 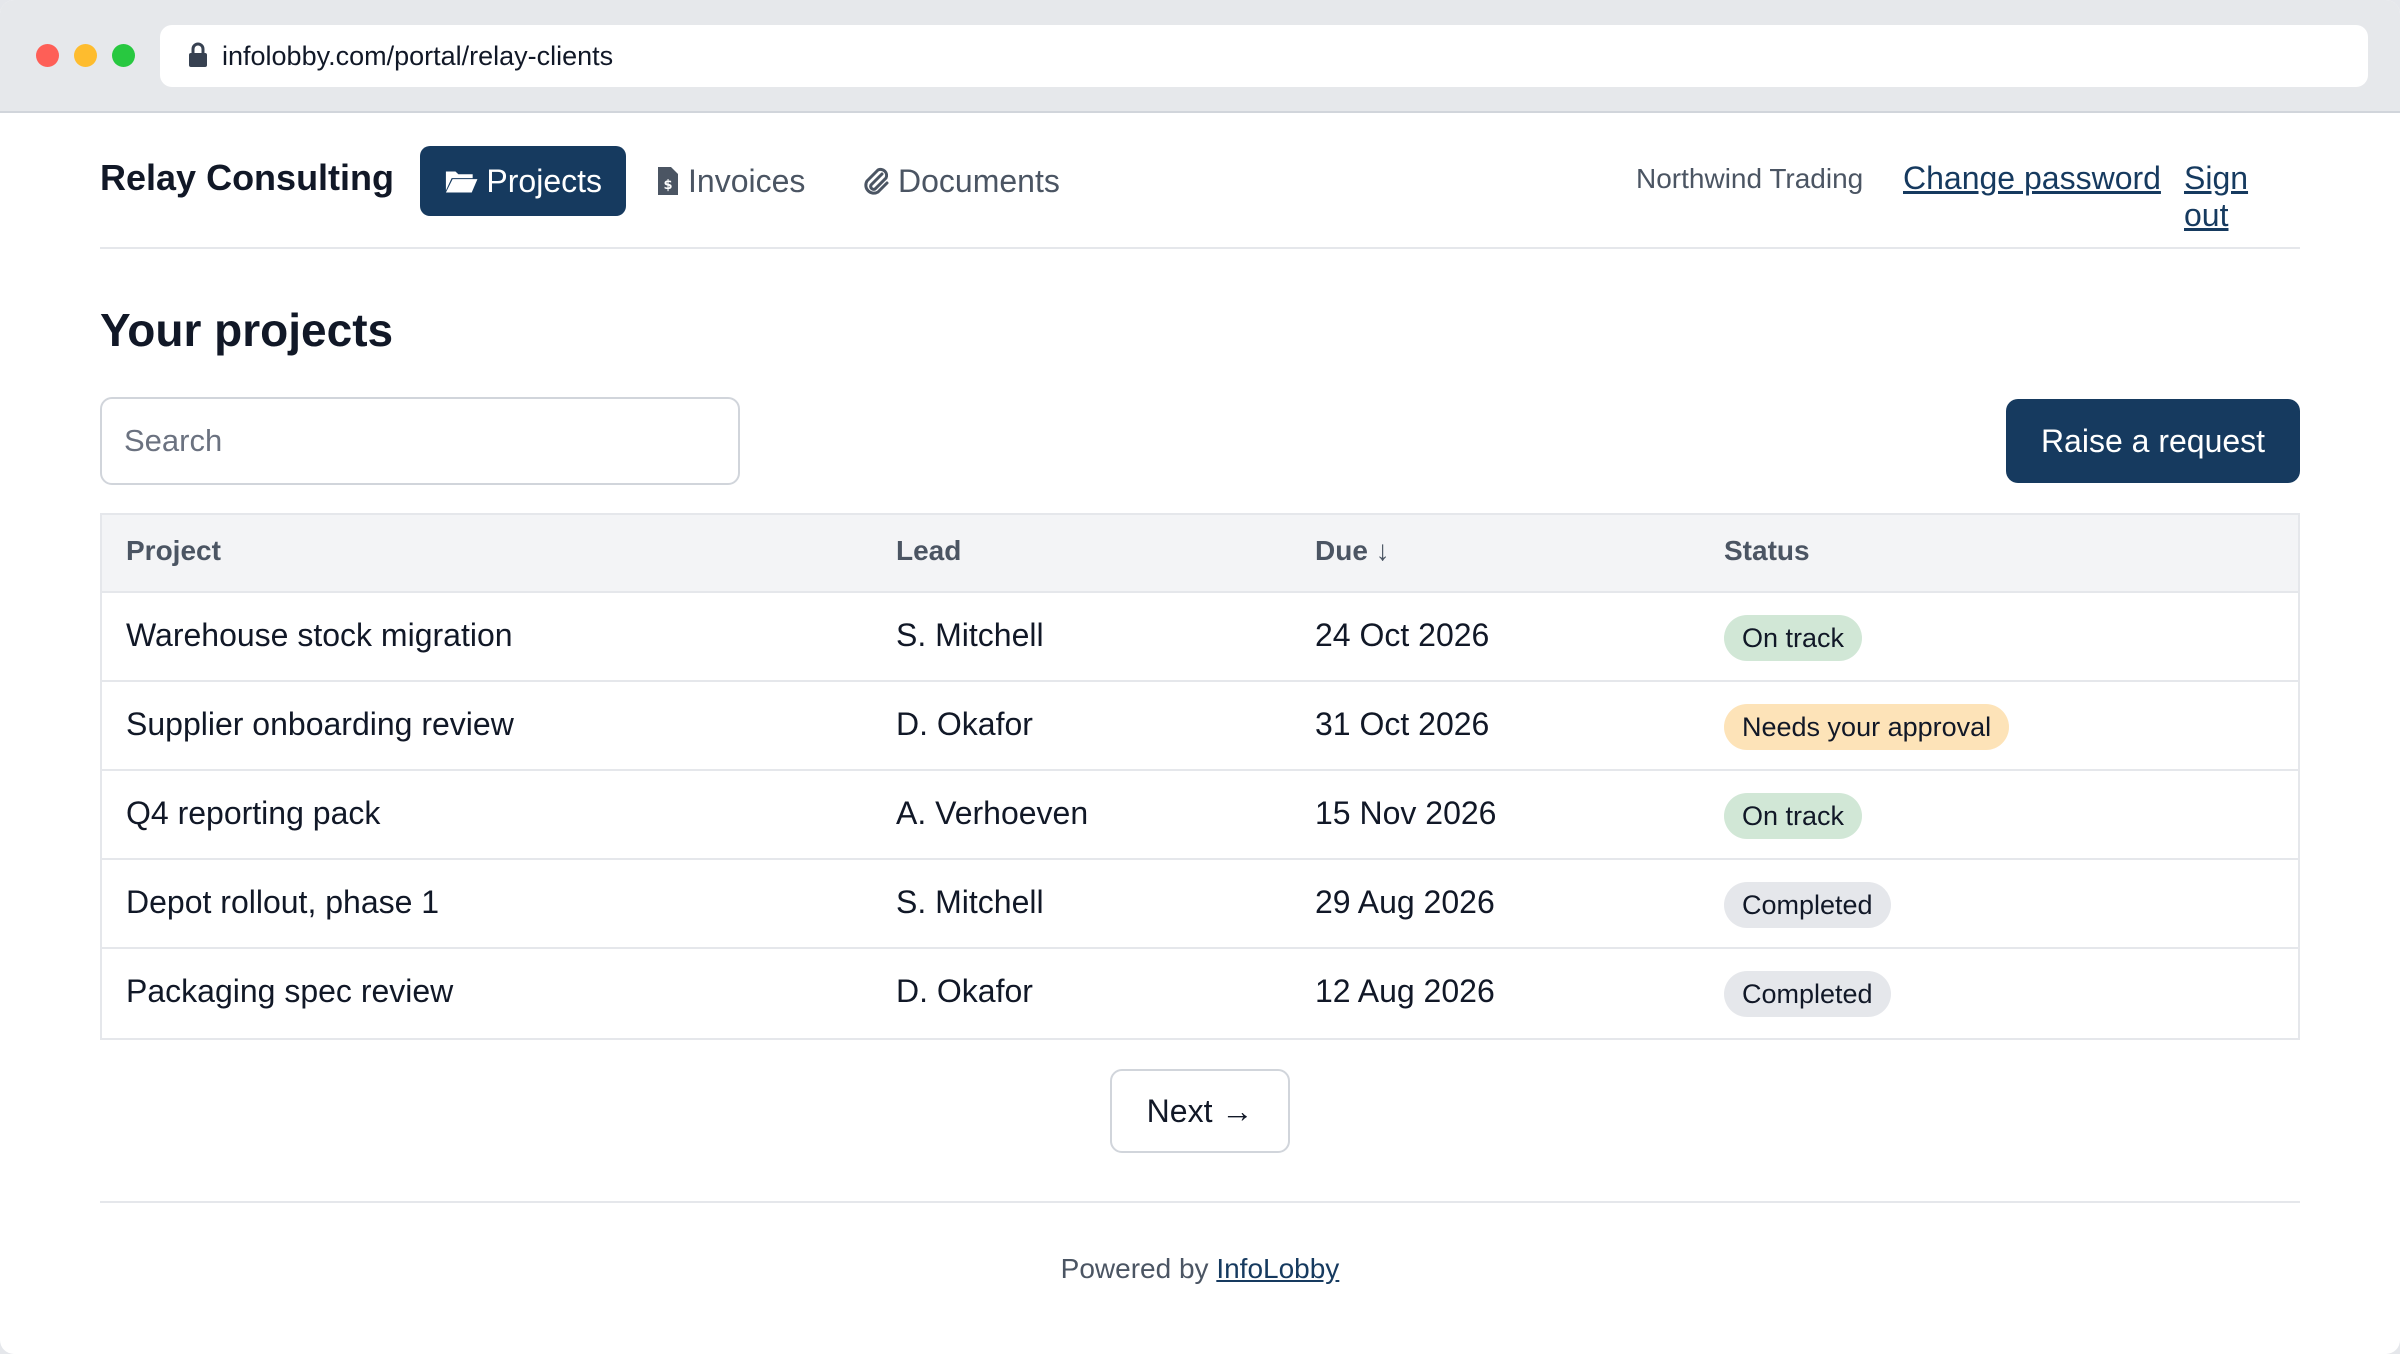 I want to click on project-due: 31 Oct 2026, so click(x=1402, y=724).